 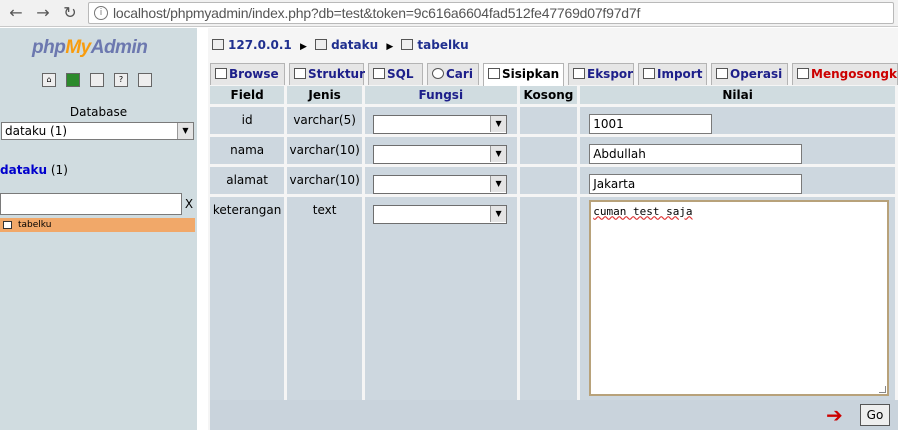 I want to click on field-name: id, so click(x=247, y=119).